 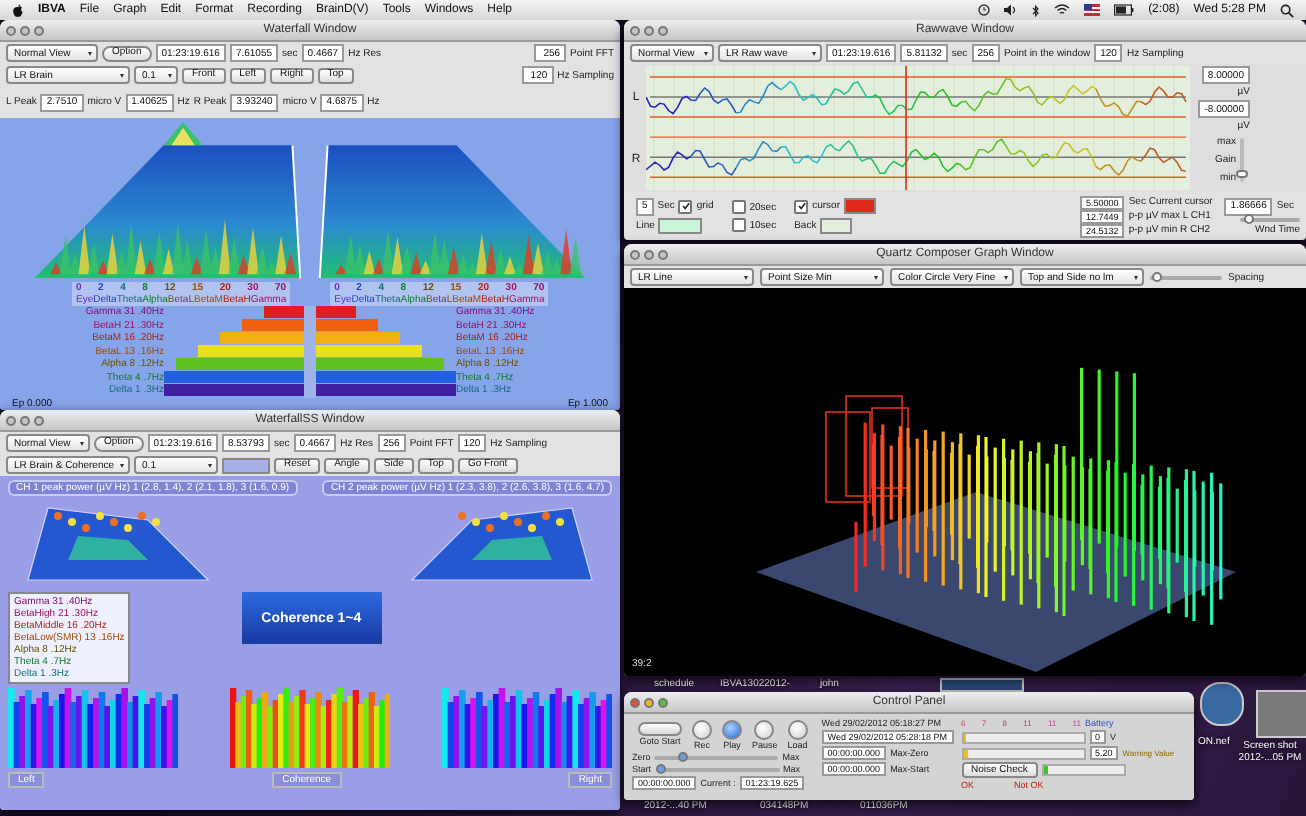 What do you see at coordinates (1092, 10) in the screenshot?
I see `flag-icon` at bounding box center [1092, 10].